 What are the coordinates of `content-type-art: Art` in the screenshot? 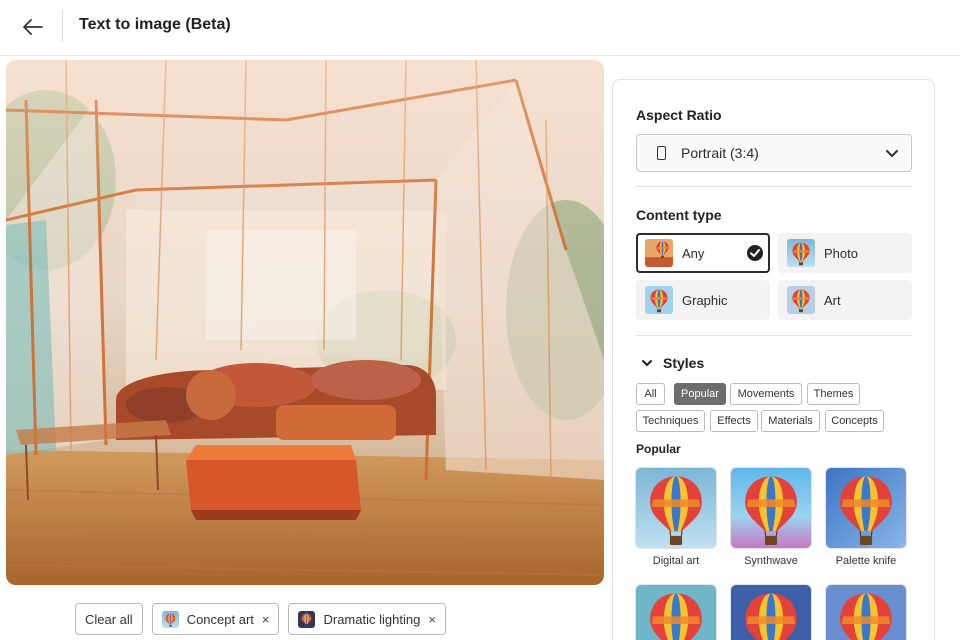 It's located at (845, 300).